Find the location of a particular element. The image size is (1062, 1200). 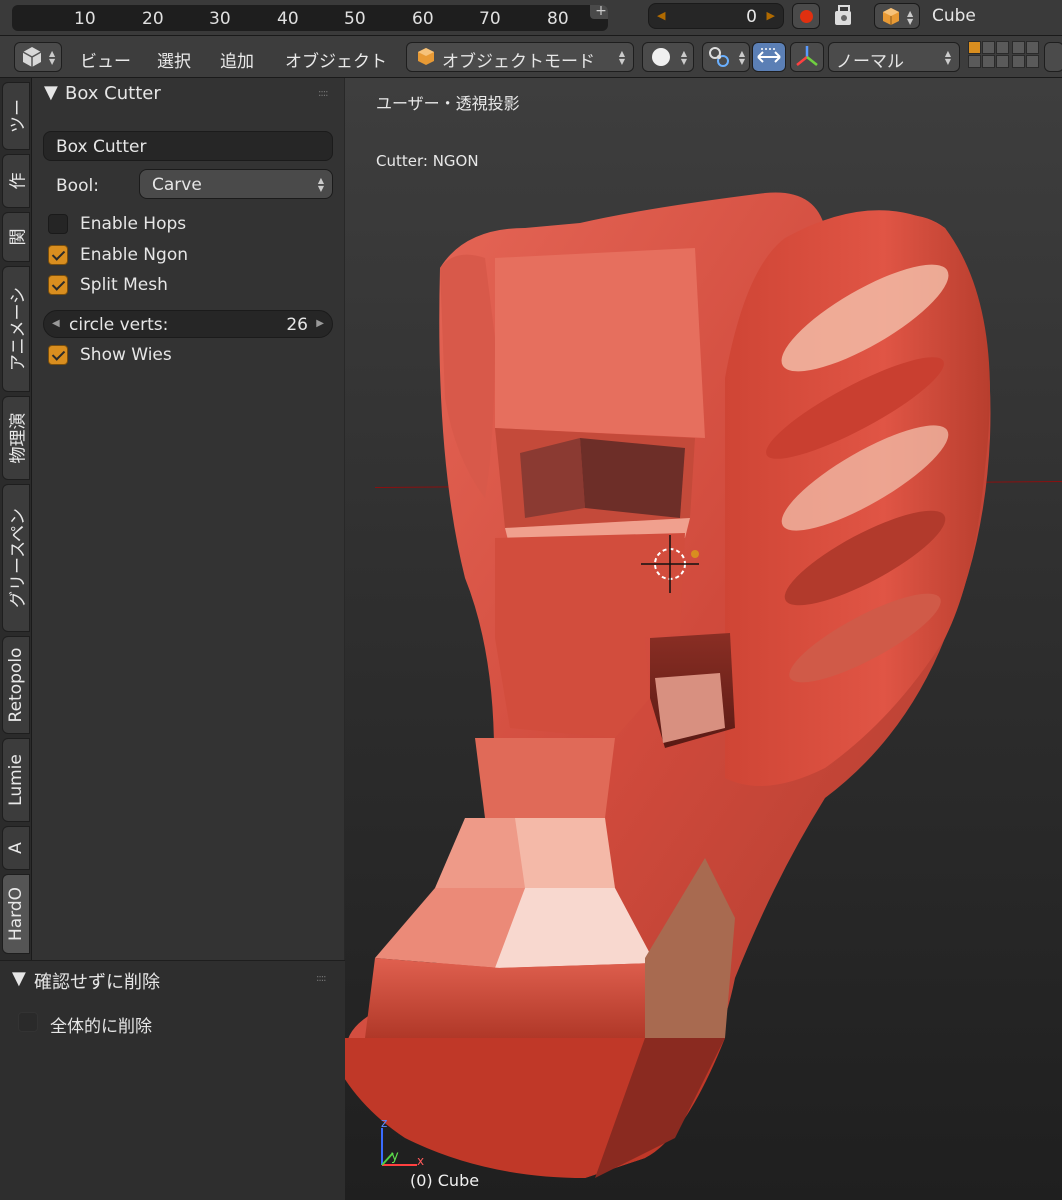

manipulator-toggle is located at coordinates (769, 57).